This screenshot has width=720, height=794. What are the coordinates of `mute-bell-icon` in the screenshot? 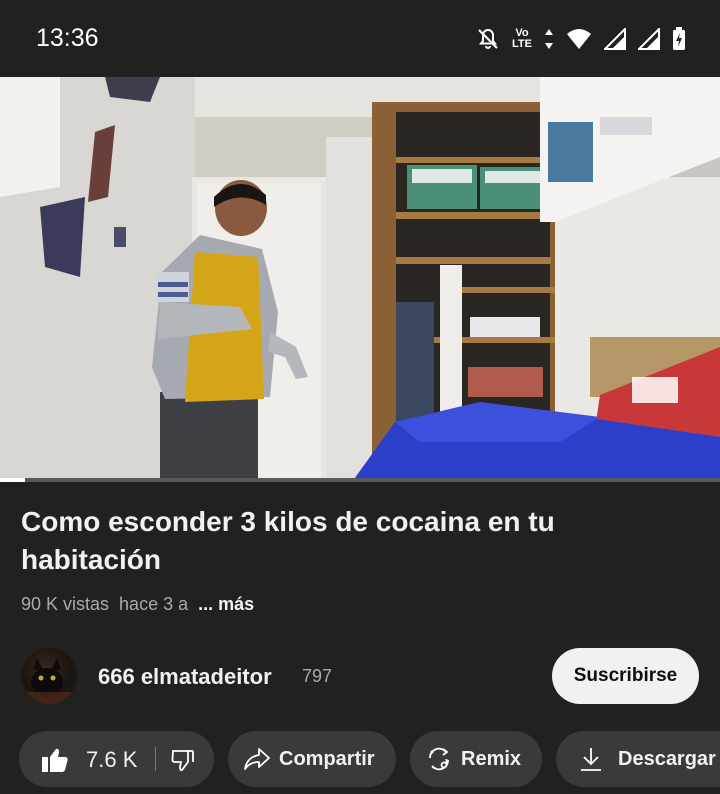 It's located at (488, 39).